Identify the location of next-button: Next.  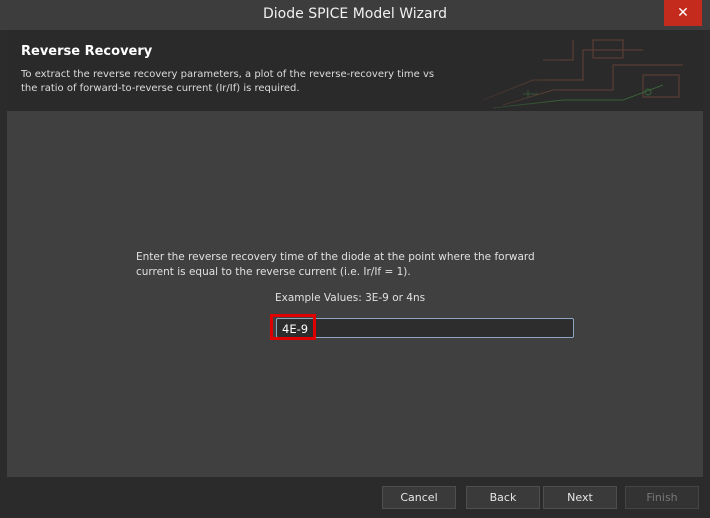
(580, 497).